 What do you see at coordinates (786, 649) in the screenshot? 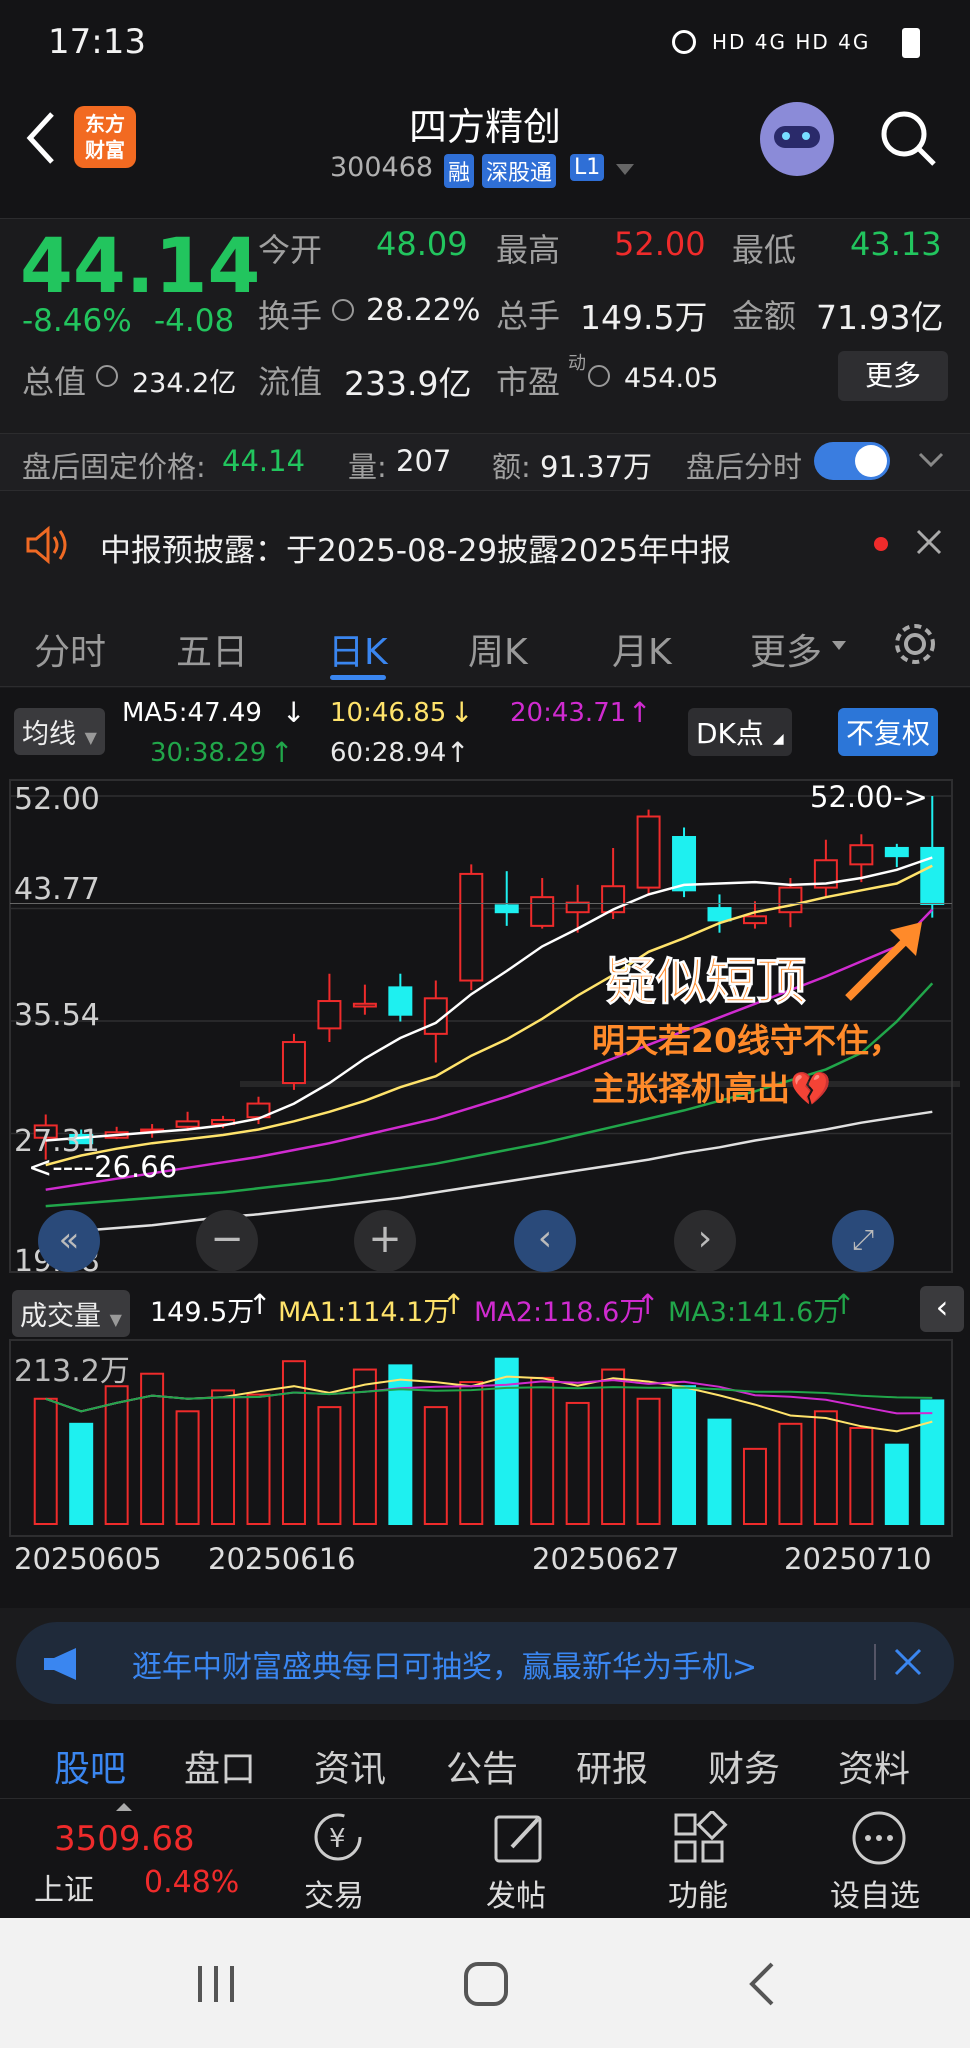
I see `tab-more: 更多` at bounding box center [786, 649].